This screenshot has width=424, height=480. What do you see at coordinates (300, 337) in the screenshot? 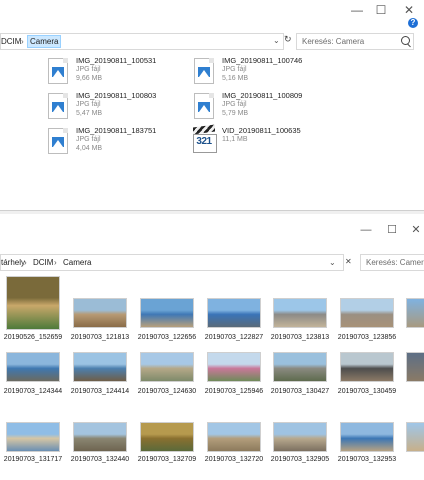
I see `thumbnail-label: 20190703_123813` at bounding box center [300, 337].